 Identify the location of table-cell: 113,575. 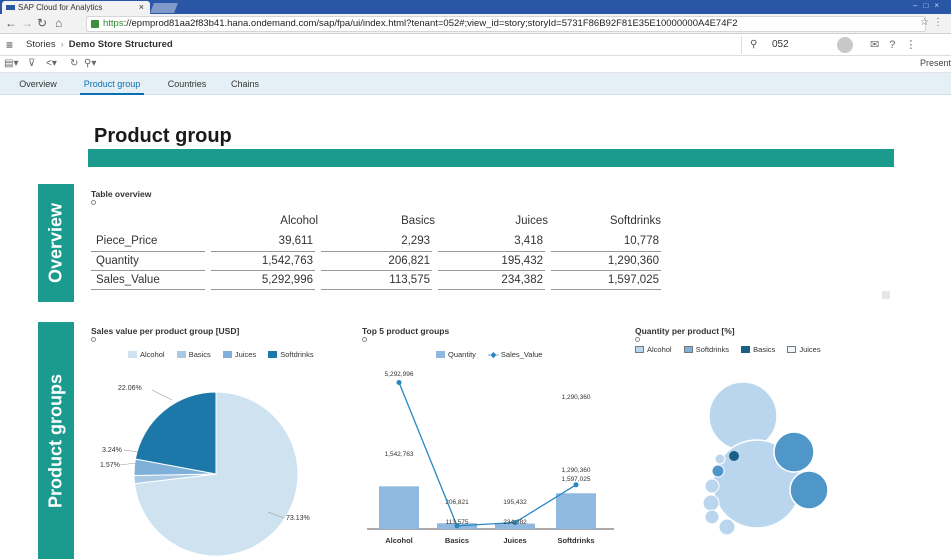
(375, 280).